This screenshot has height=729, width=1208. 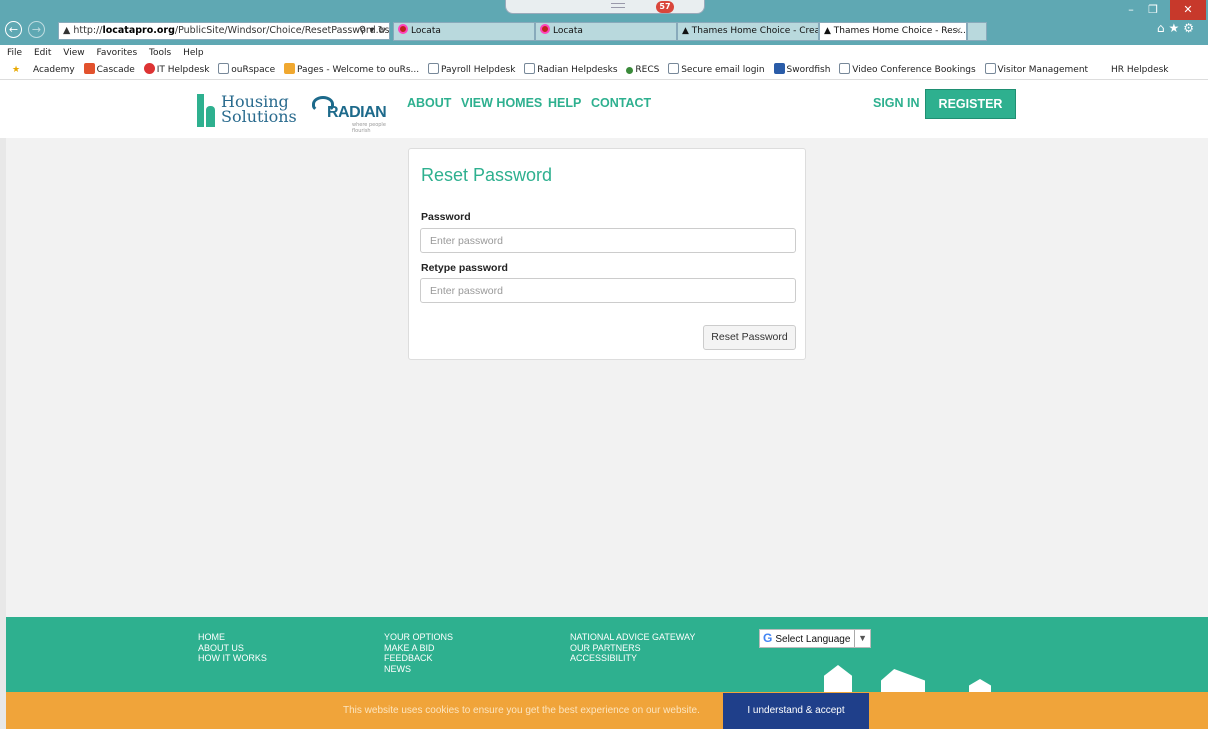 I want to click on housing-solutions-logo-icon, so click(x=206, y=110).